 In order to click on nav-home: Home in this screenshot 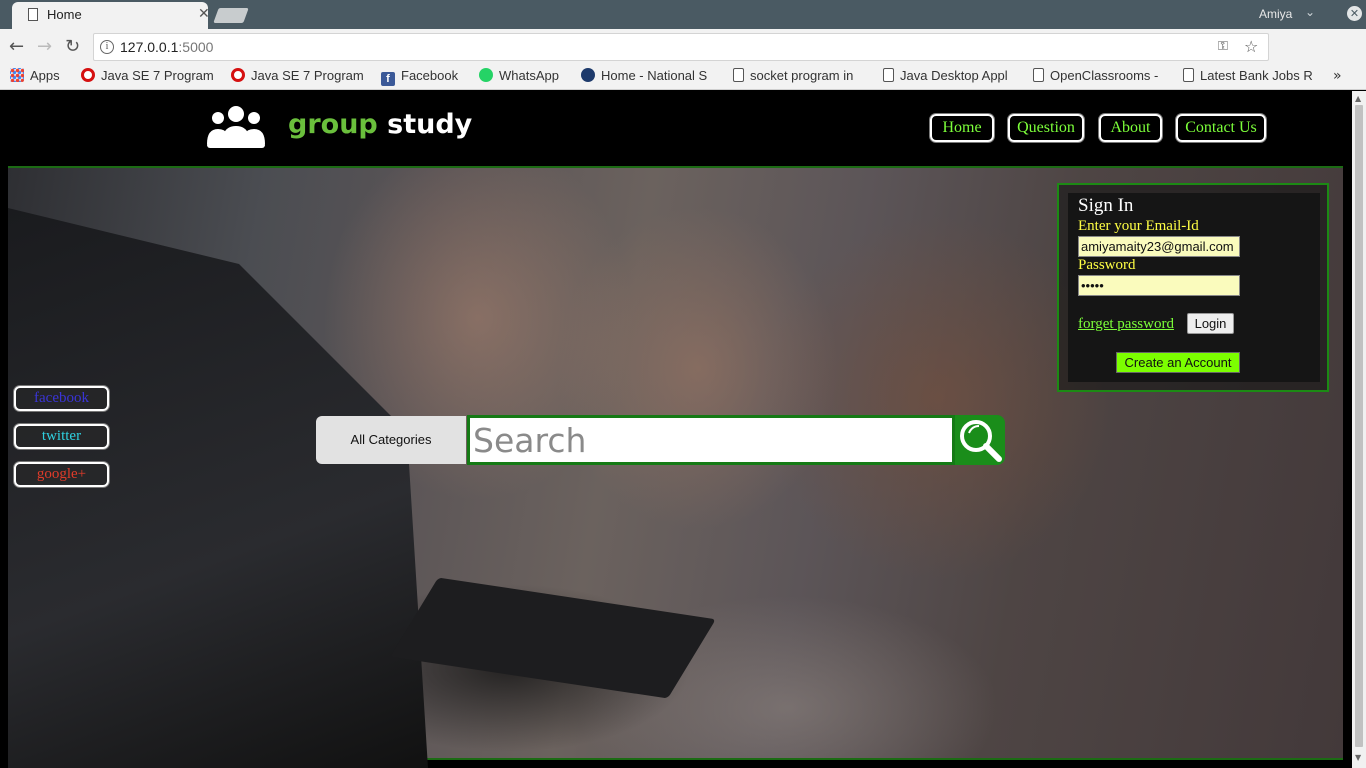, I will do `click(962, 128)`.